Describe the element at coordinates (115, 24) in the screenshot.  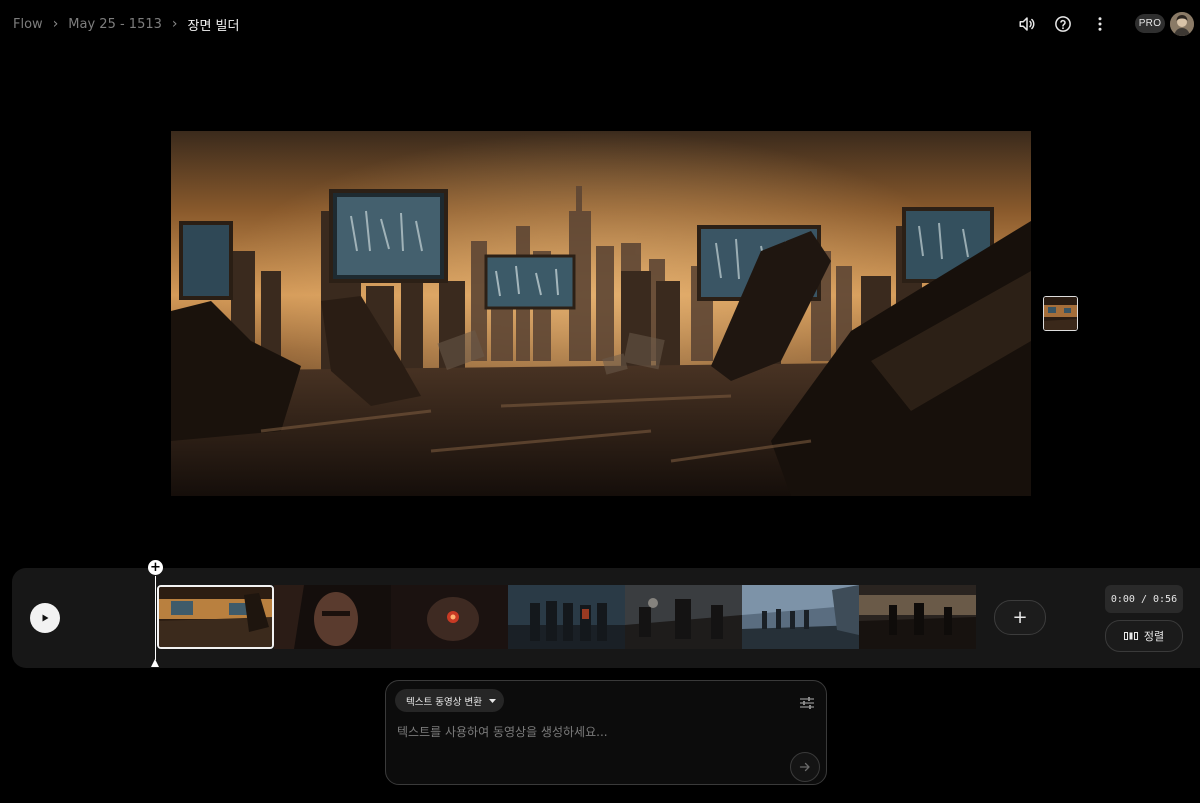
I see `breadcrumb-project: May 25 - 1513` at that location.